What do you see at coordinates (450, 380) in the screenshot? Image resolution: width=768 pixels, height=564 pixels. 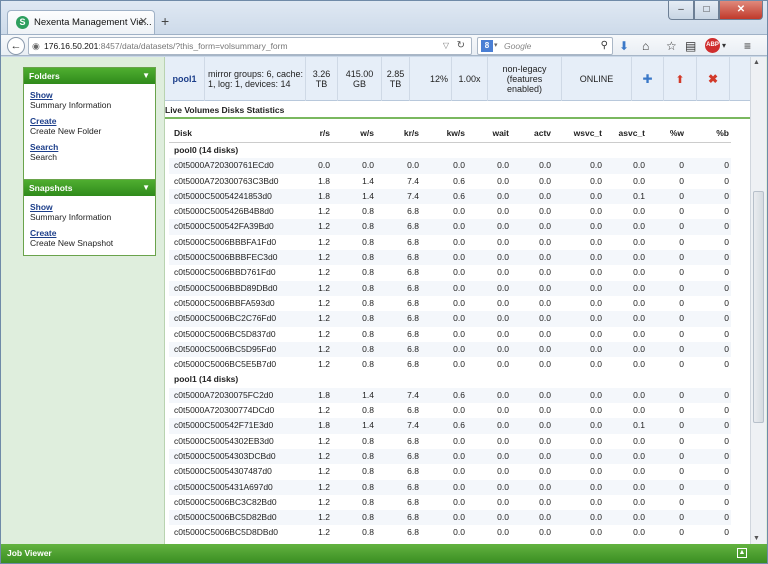 I see `pool-group-row: pool1 (14 disks)` at bounding box center [450, 380].